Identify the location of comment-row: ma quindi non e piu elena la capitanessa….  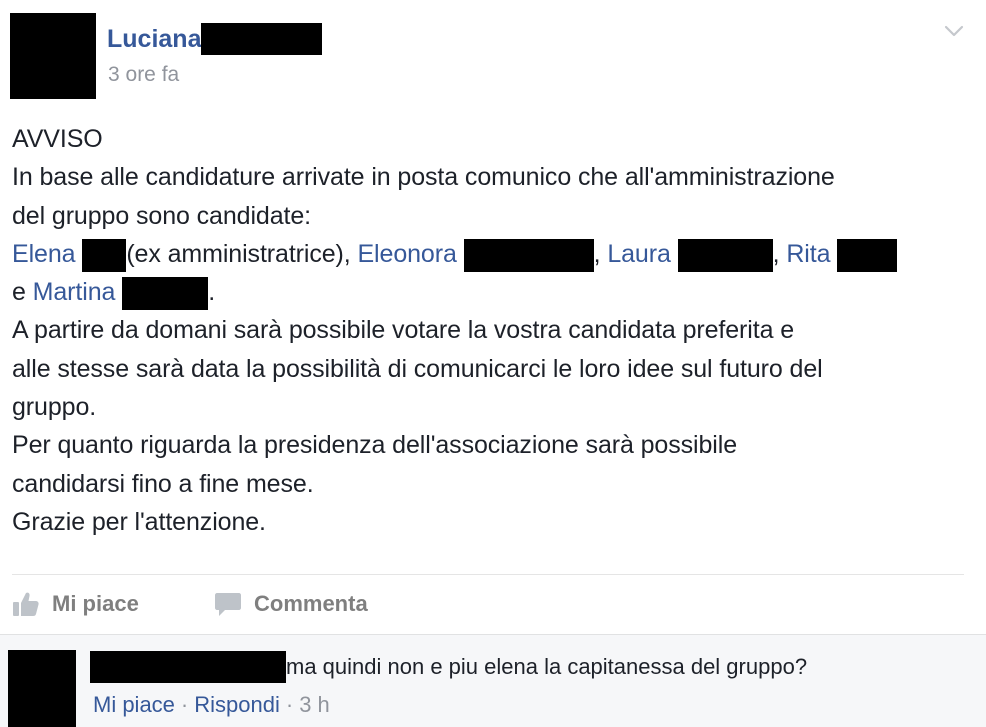
(448, 667).